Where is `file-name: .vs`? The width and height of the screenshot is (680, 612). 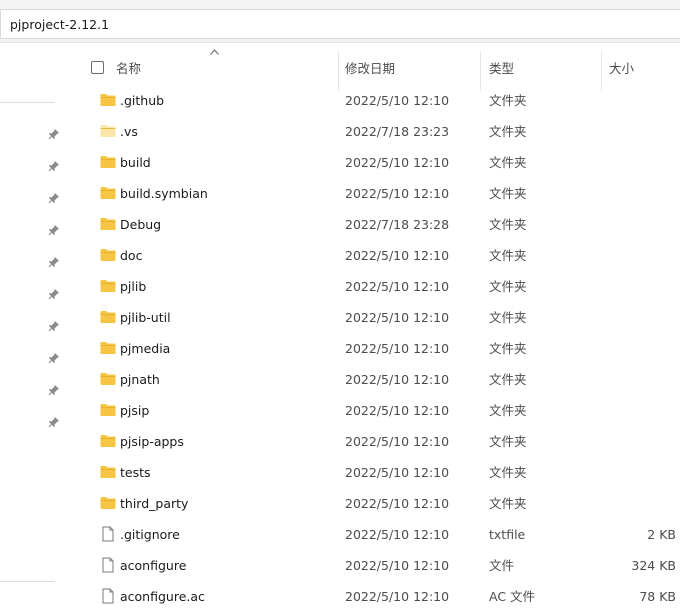
file-name: .vs is located at coordinates (129, 131).